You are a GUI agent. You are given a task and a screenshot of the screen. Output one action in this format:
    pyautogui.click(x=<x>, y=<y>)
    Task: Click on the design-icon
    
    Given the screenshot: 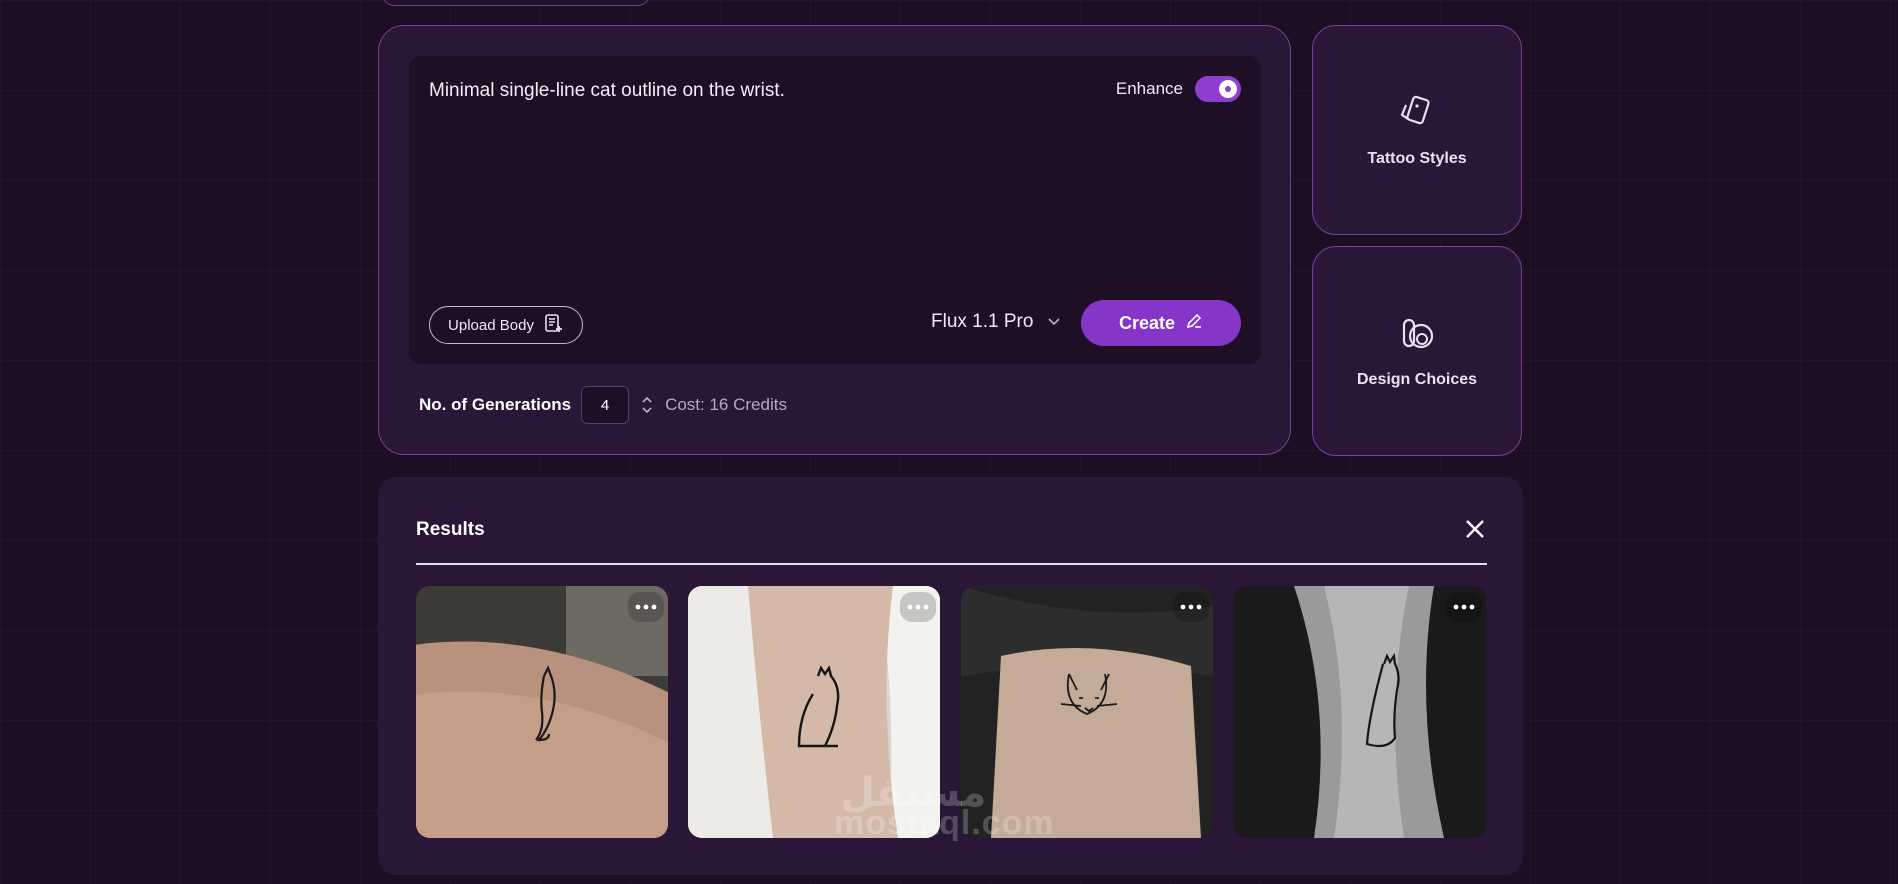 What is the action you would take?
    pyautogui.click(x=1417, y=337)
    